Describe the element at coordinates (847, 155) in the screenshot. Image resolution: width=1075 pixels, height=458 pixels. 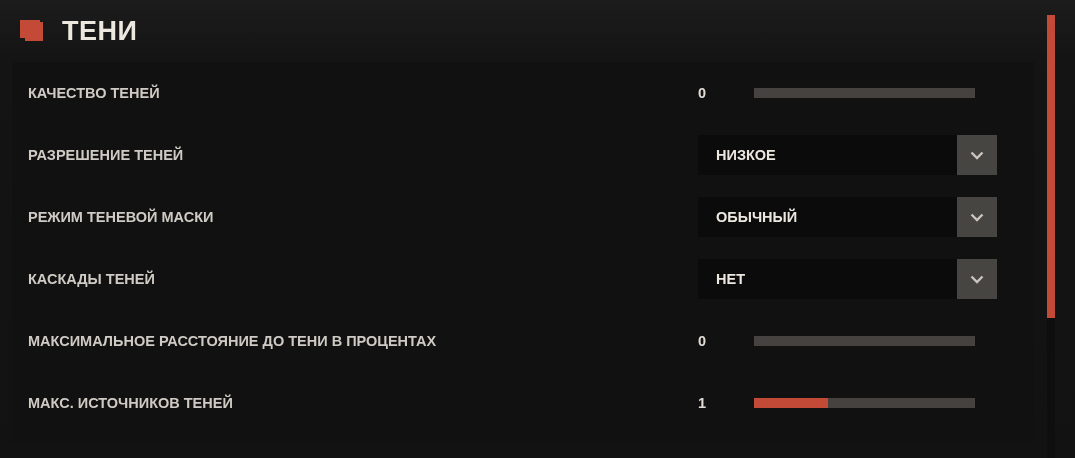
I see `dropdown: НИЗКОЕ` at that location.